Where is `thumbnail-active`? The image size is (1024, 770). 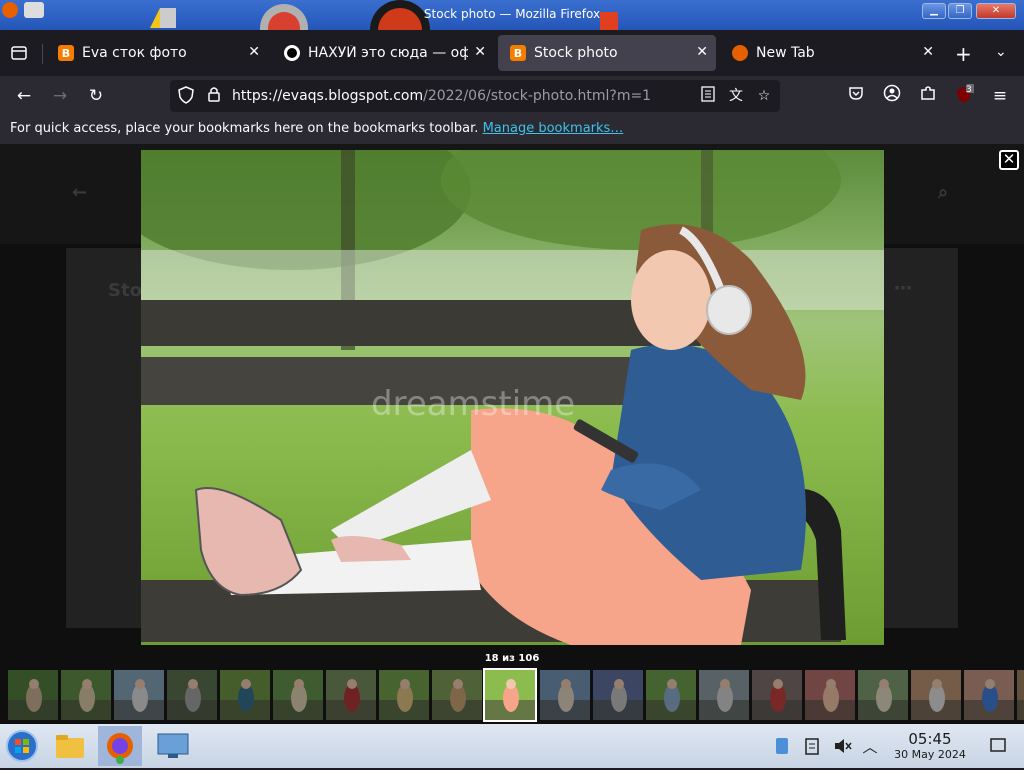 thumbnail-active is located at coordinates (510, 695).